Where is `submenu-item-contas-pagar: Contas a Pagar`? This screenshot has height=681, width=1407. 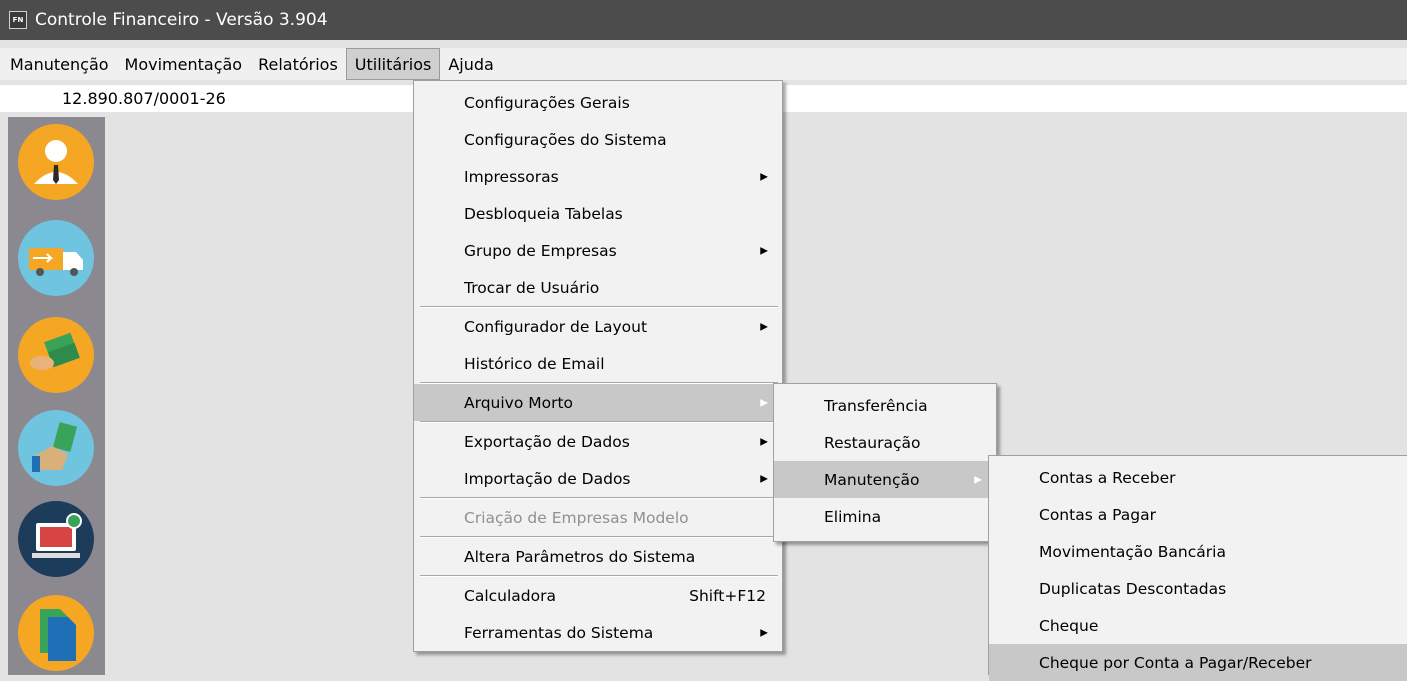 submenu-item-contas-pagar: Contas a Pagar is located at coordinates (1198, 514).